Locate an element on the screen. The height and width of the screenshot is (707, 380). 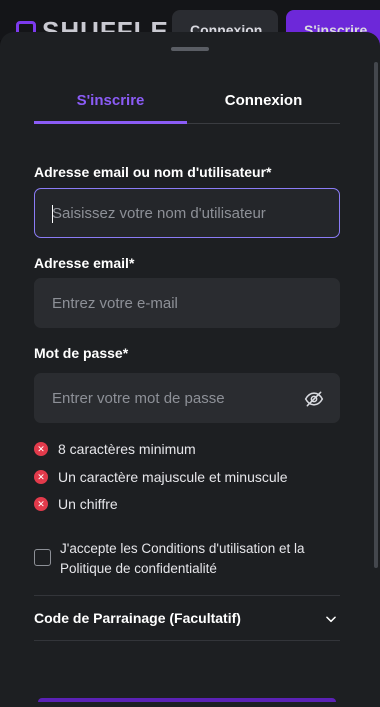
auth-tabs: S'inscrire Connexion is located at coordinates (187, 107).